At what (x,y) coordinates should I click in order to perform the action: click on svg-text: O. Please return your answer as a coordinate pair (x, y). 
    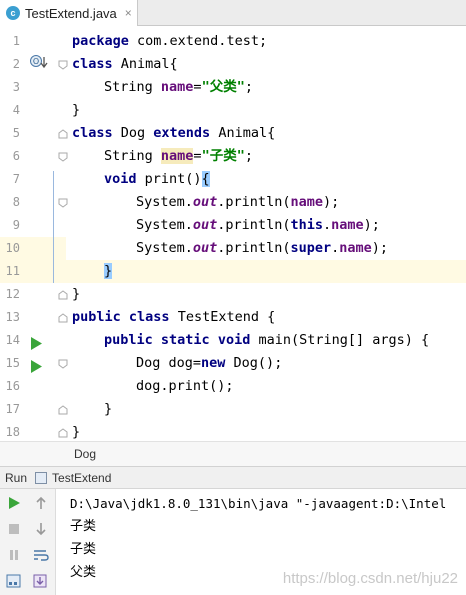
    Looking at the image, I should click on (36, 61).